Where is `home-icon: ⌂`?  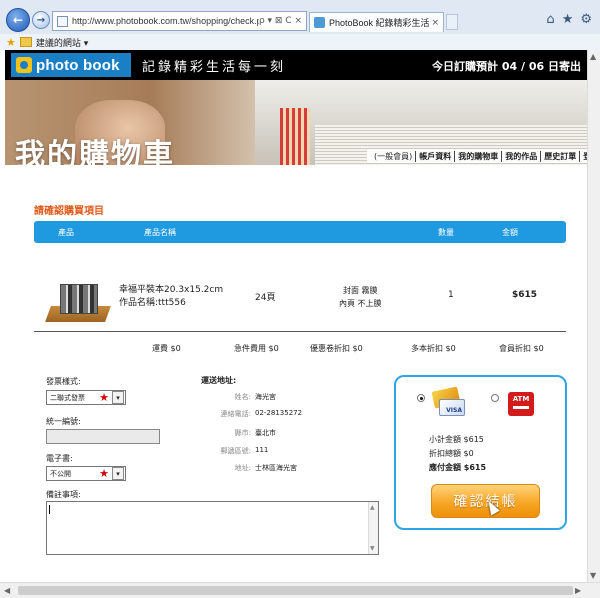 home-icon: ⌂ is located at coordinates (550, 19).